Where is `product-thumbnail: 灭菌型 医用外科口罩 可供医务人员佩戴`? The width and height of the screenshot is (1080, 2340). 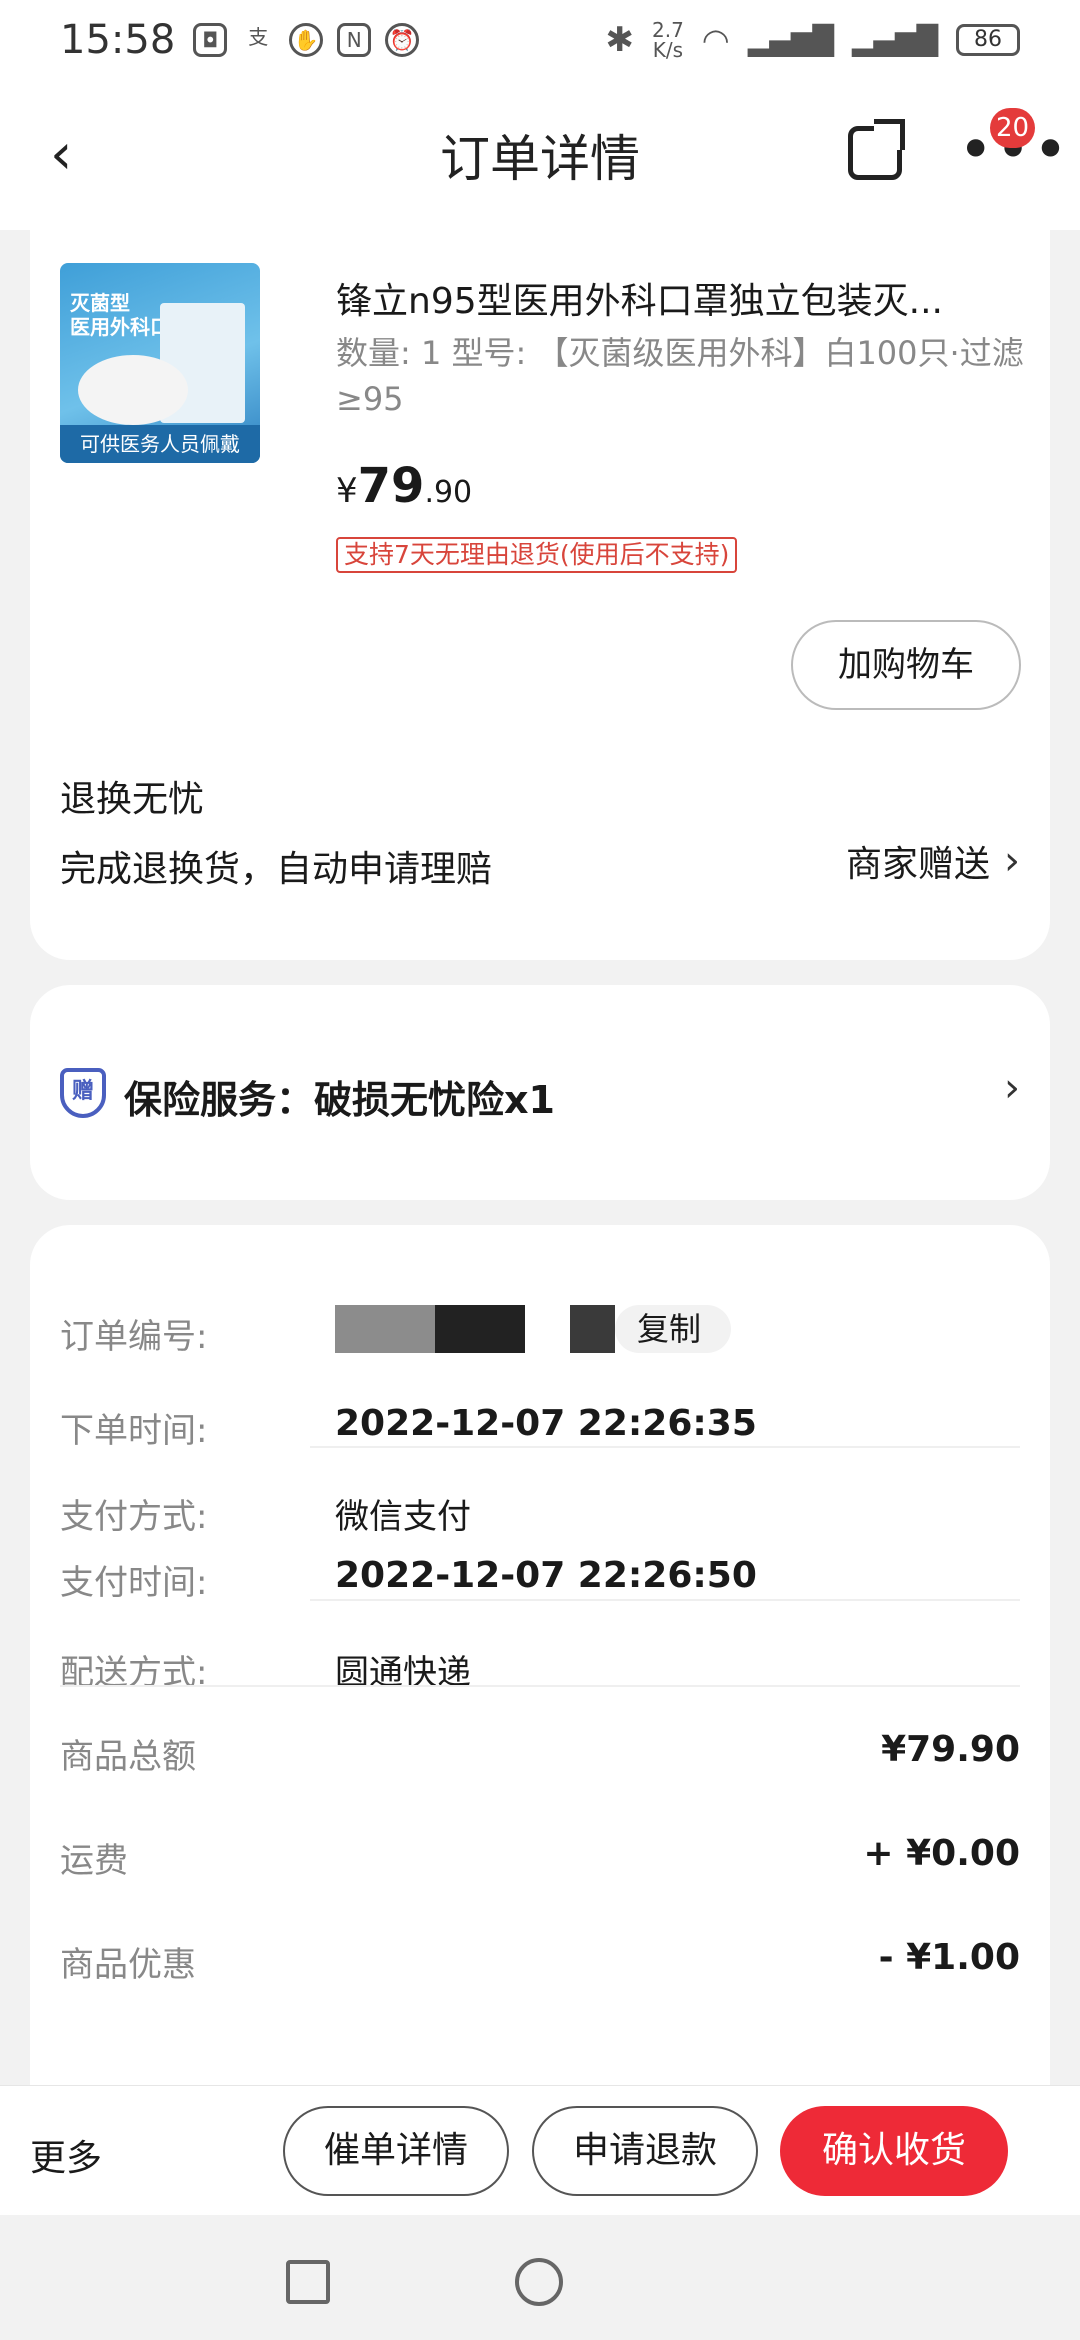 product-thumbnail: 灭菌型 医用外科口罩 可供医务人员佩戴 is located at coordinates (160, 363).